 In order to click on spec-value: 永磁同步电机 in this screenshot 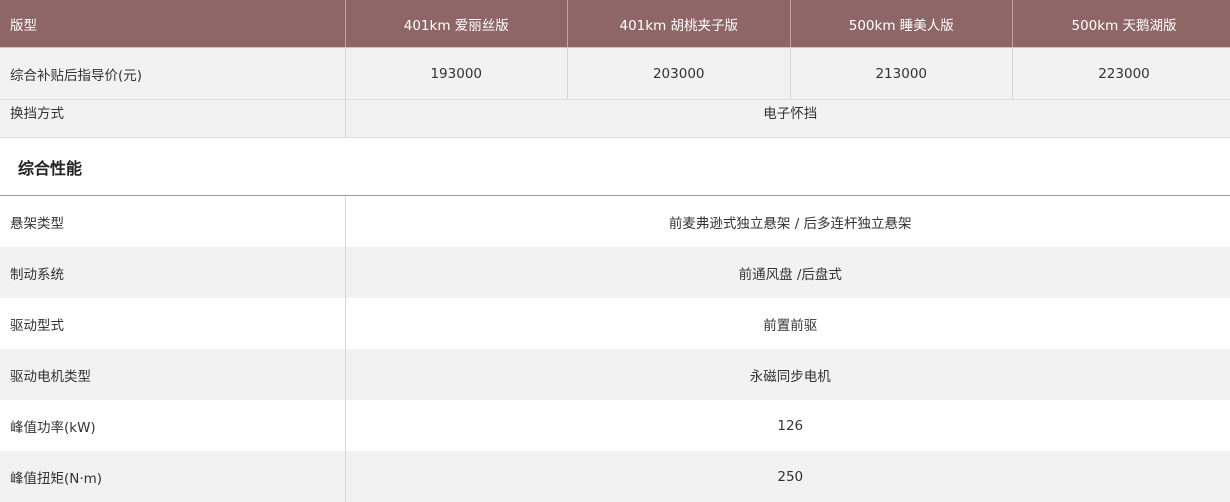, I will do `click(787, 374)`.